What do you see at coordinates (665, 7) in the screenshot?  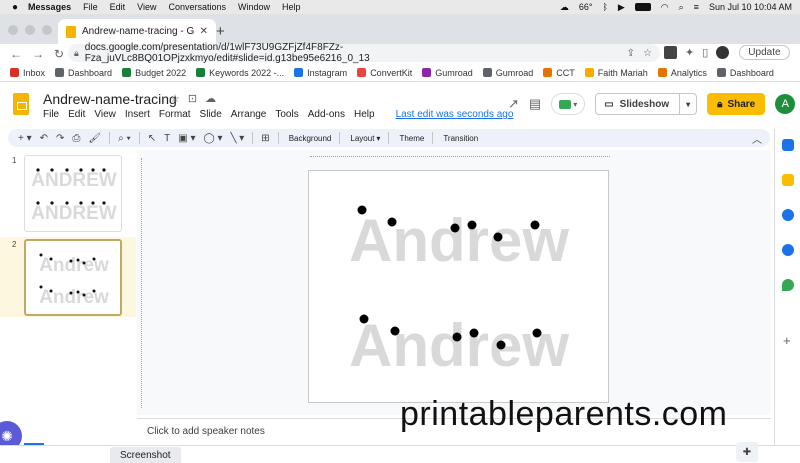 I see `wifi-icon: ◠` at bounding box center [665, 7].